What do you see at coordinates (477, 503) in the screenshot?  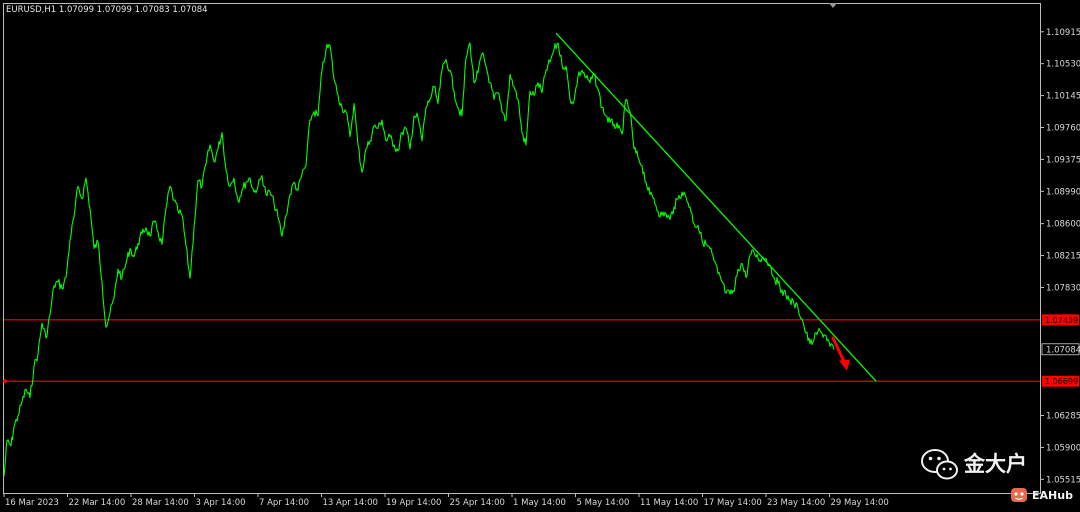 I see `x-tick-label: 25 Apr 14:00` at bounding box center [477, 503].